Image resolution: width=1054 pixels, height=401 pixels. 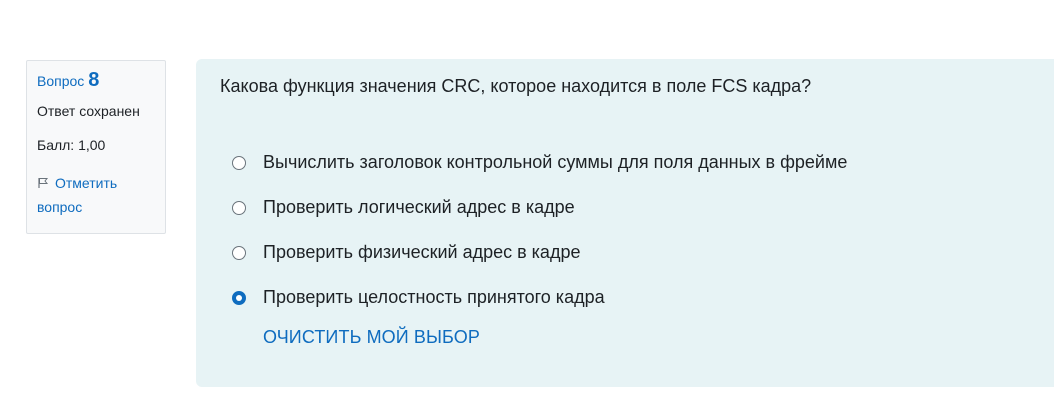 I want to click on question-number-line: Вопрос 8, so click(x=96, y=83).